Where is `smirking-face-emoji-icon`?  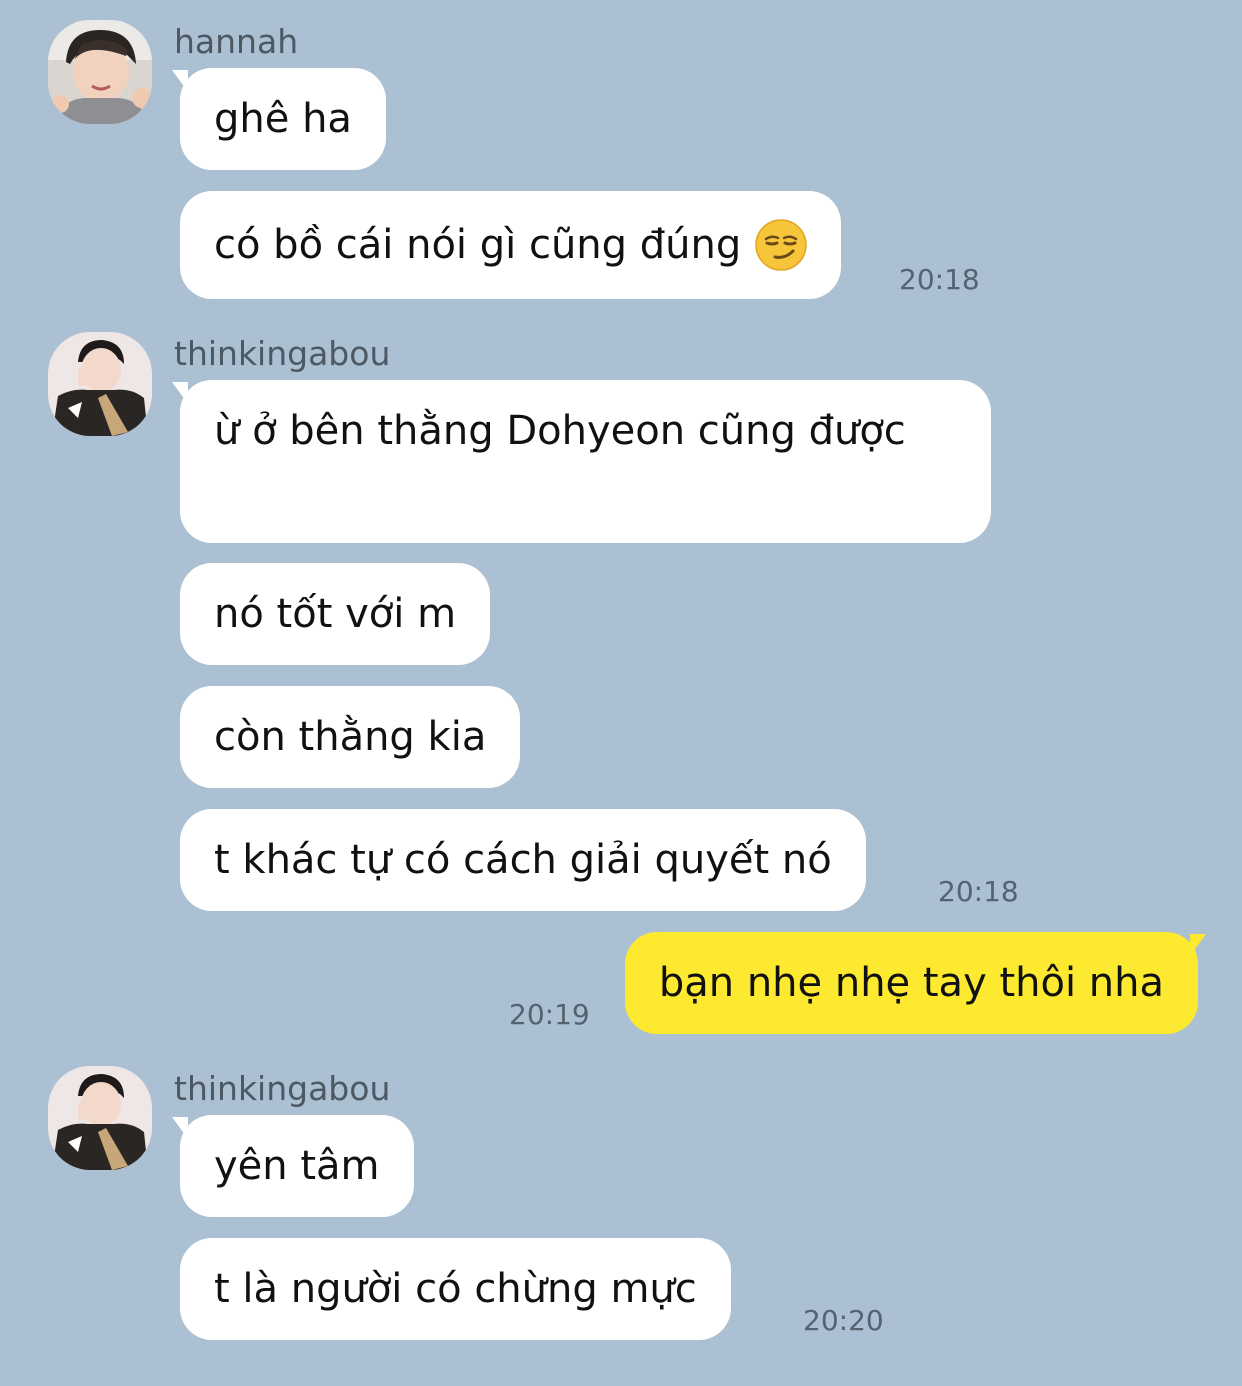
smirking-face-emoji-icon is located at coordinates (781, 245).